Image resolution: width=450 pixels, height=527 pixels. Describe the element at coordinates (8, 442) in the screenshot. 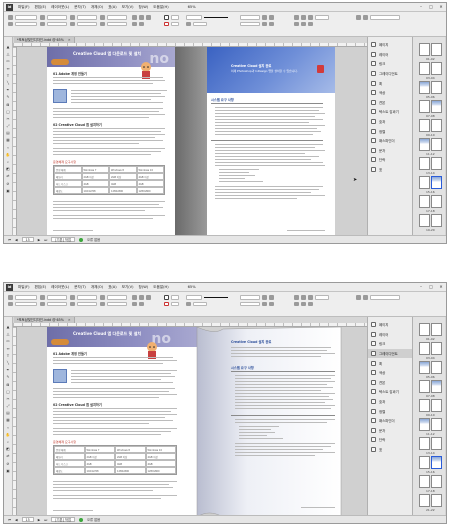

I see `zoom-tool-icon: ⌕` at that location.